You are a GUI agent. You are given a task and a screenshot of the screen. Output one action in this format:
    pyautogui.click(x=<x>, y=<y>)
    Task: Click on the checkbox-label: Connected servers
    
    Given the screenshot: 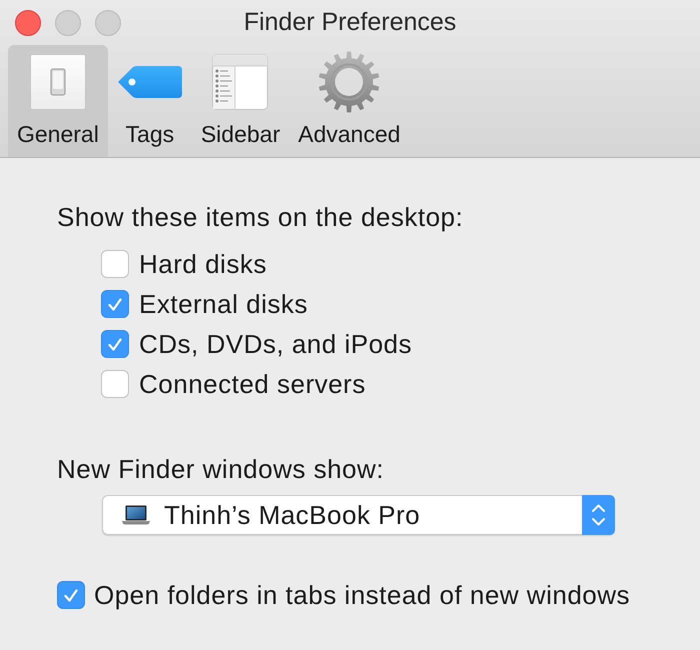 What is the action you would take?
    pyautogui.click(x=252, y=384)
    